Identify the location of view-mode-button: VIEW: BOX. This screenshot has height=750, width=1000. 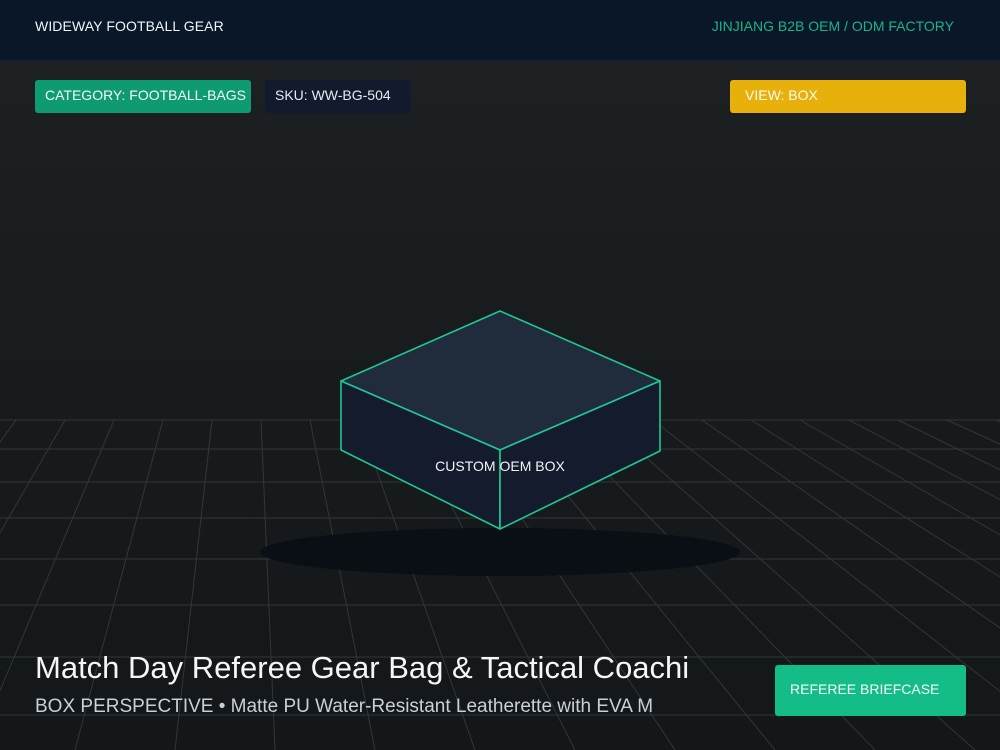
(848, 96).